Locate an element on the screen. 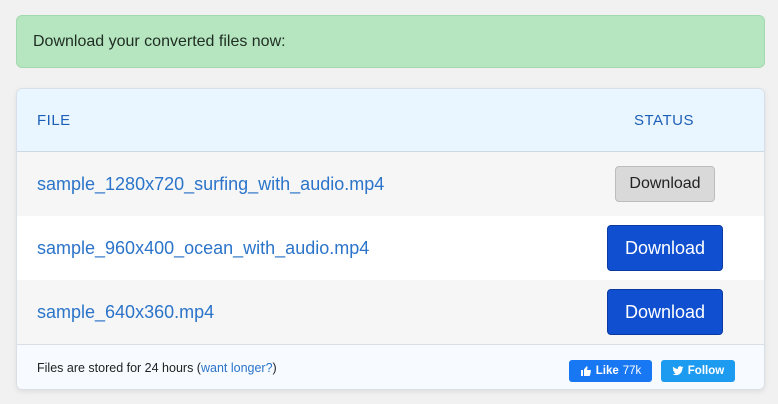 This screenshot has width=778, height=404. twitter-bird-icon is located at coordinates (678, 371).